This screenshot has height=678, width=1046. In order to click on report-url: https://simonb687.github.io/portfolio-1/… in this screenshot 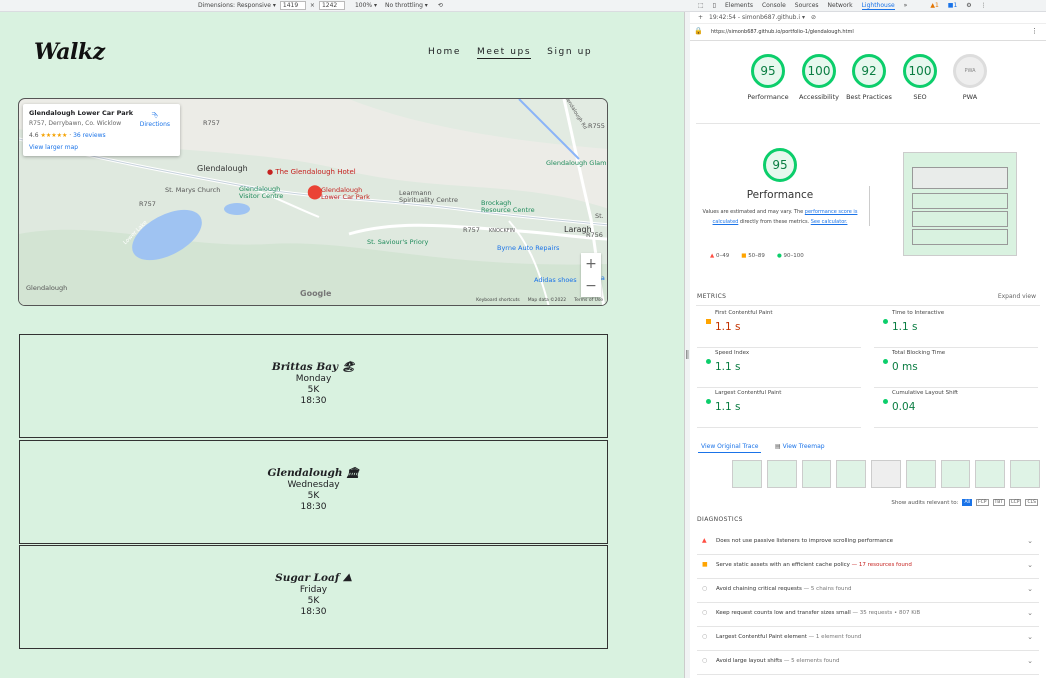, I will do `click(782, 32)`.